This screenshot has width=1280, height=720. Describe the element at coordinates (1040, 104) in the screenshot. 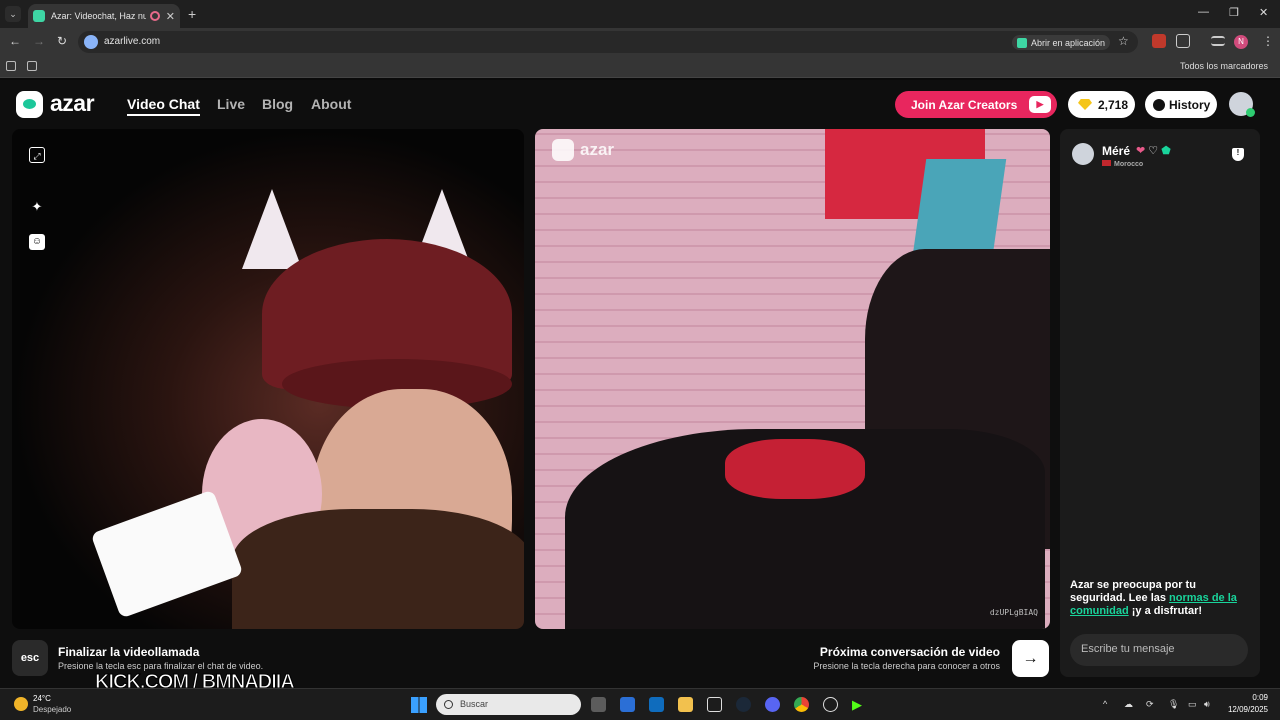

I see `play-icon: ▶` at that location.